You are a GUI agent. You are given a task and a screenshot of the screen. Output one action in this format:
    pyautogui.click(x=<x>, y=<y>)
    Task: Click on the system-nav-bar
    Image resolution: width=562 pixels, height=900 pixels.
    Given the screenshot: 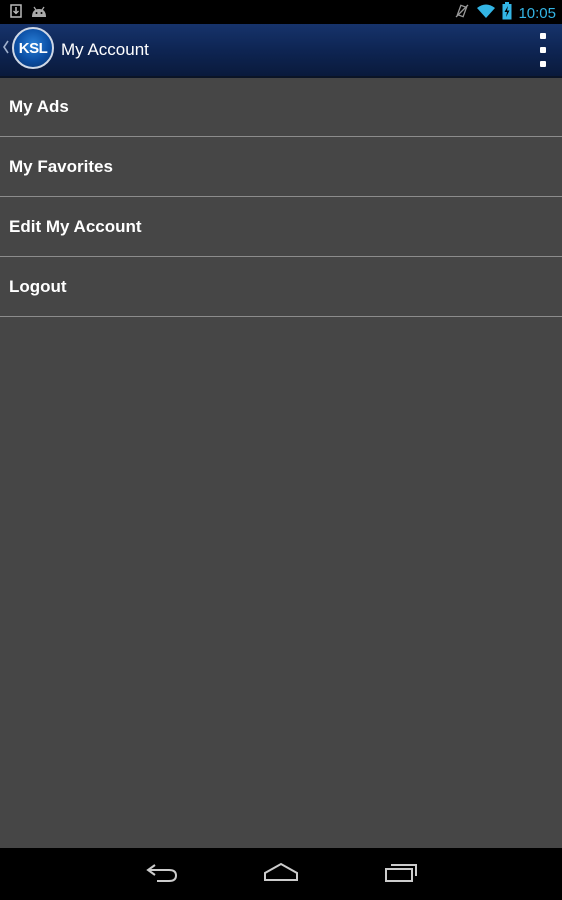 What is the action you would take?
    pyautogui.click(x=281, y=874)
    